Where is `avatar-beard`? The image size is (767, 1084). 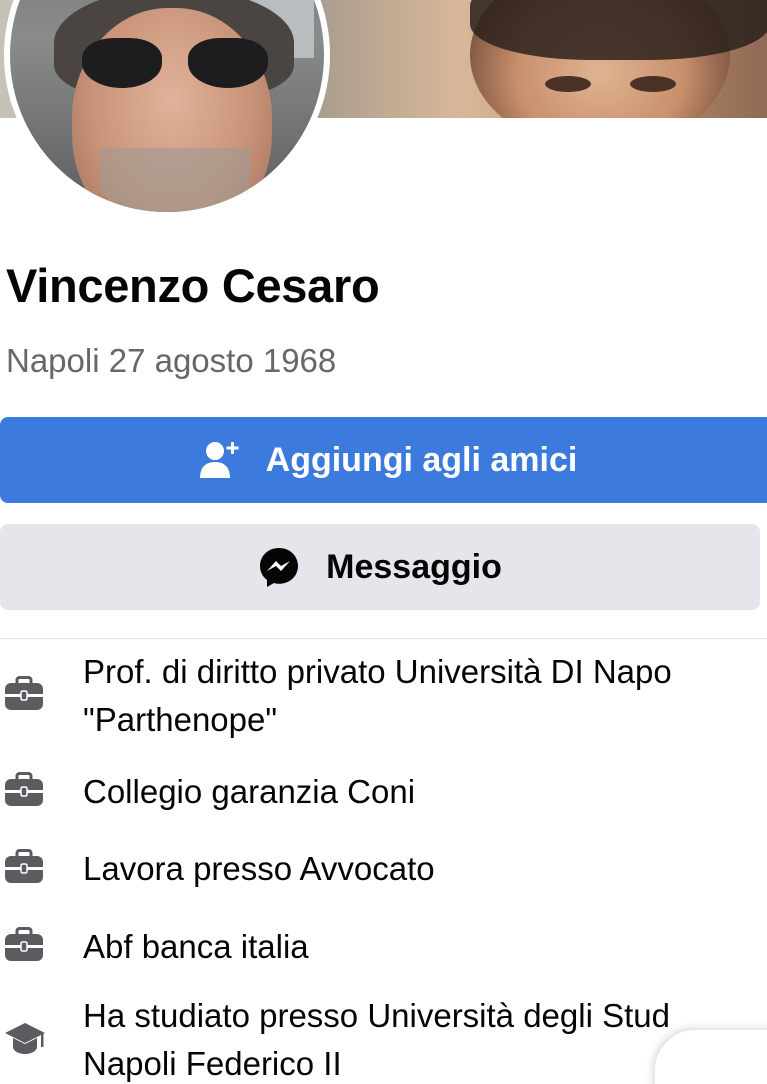 avatar-beard is located at coordinates (175, 180).